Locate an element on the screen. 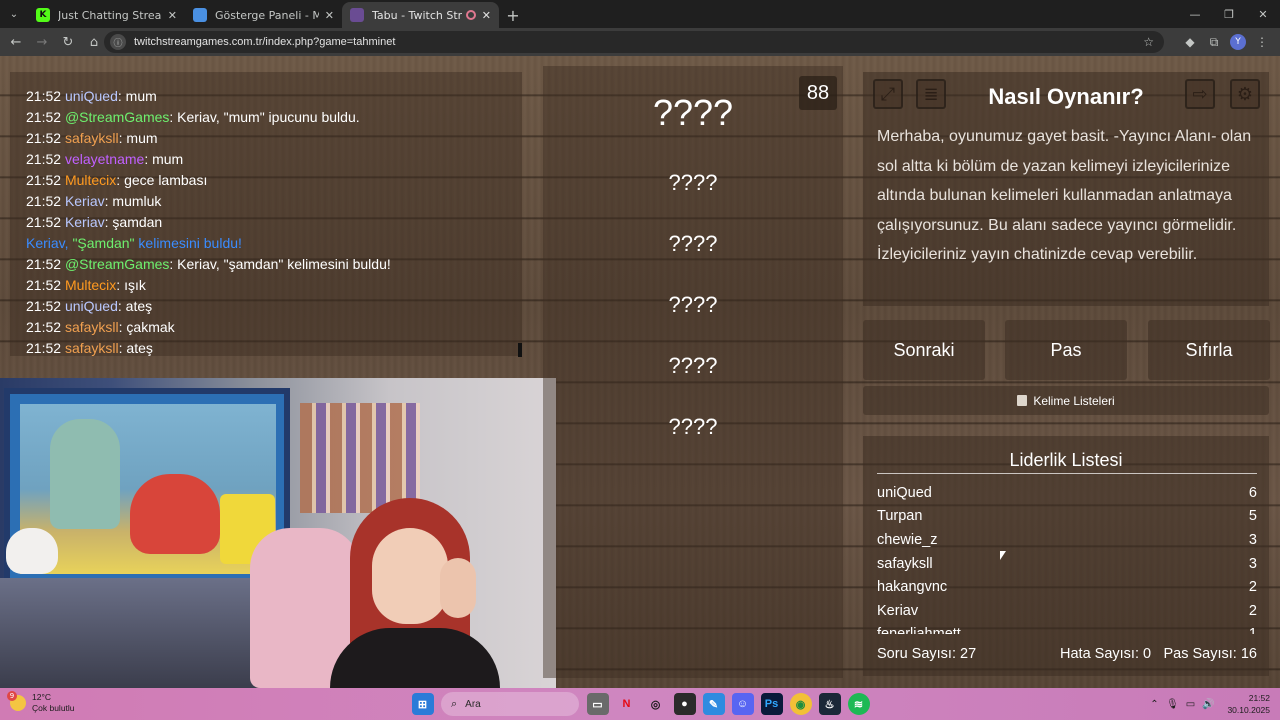 The width and height of the screenshot is (1280, 720). leaderboard-score: 3 is located at coordinates (1252, 563).